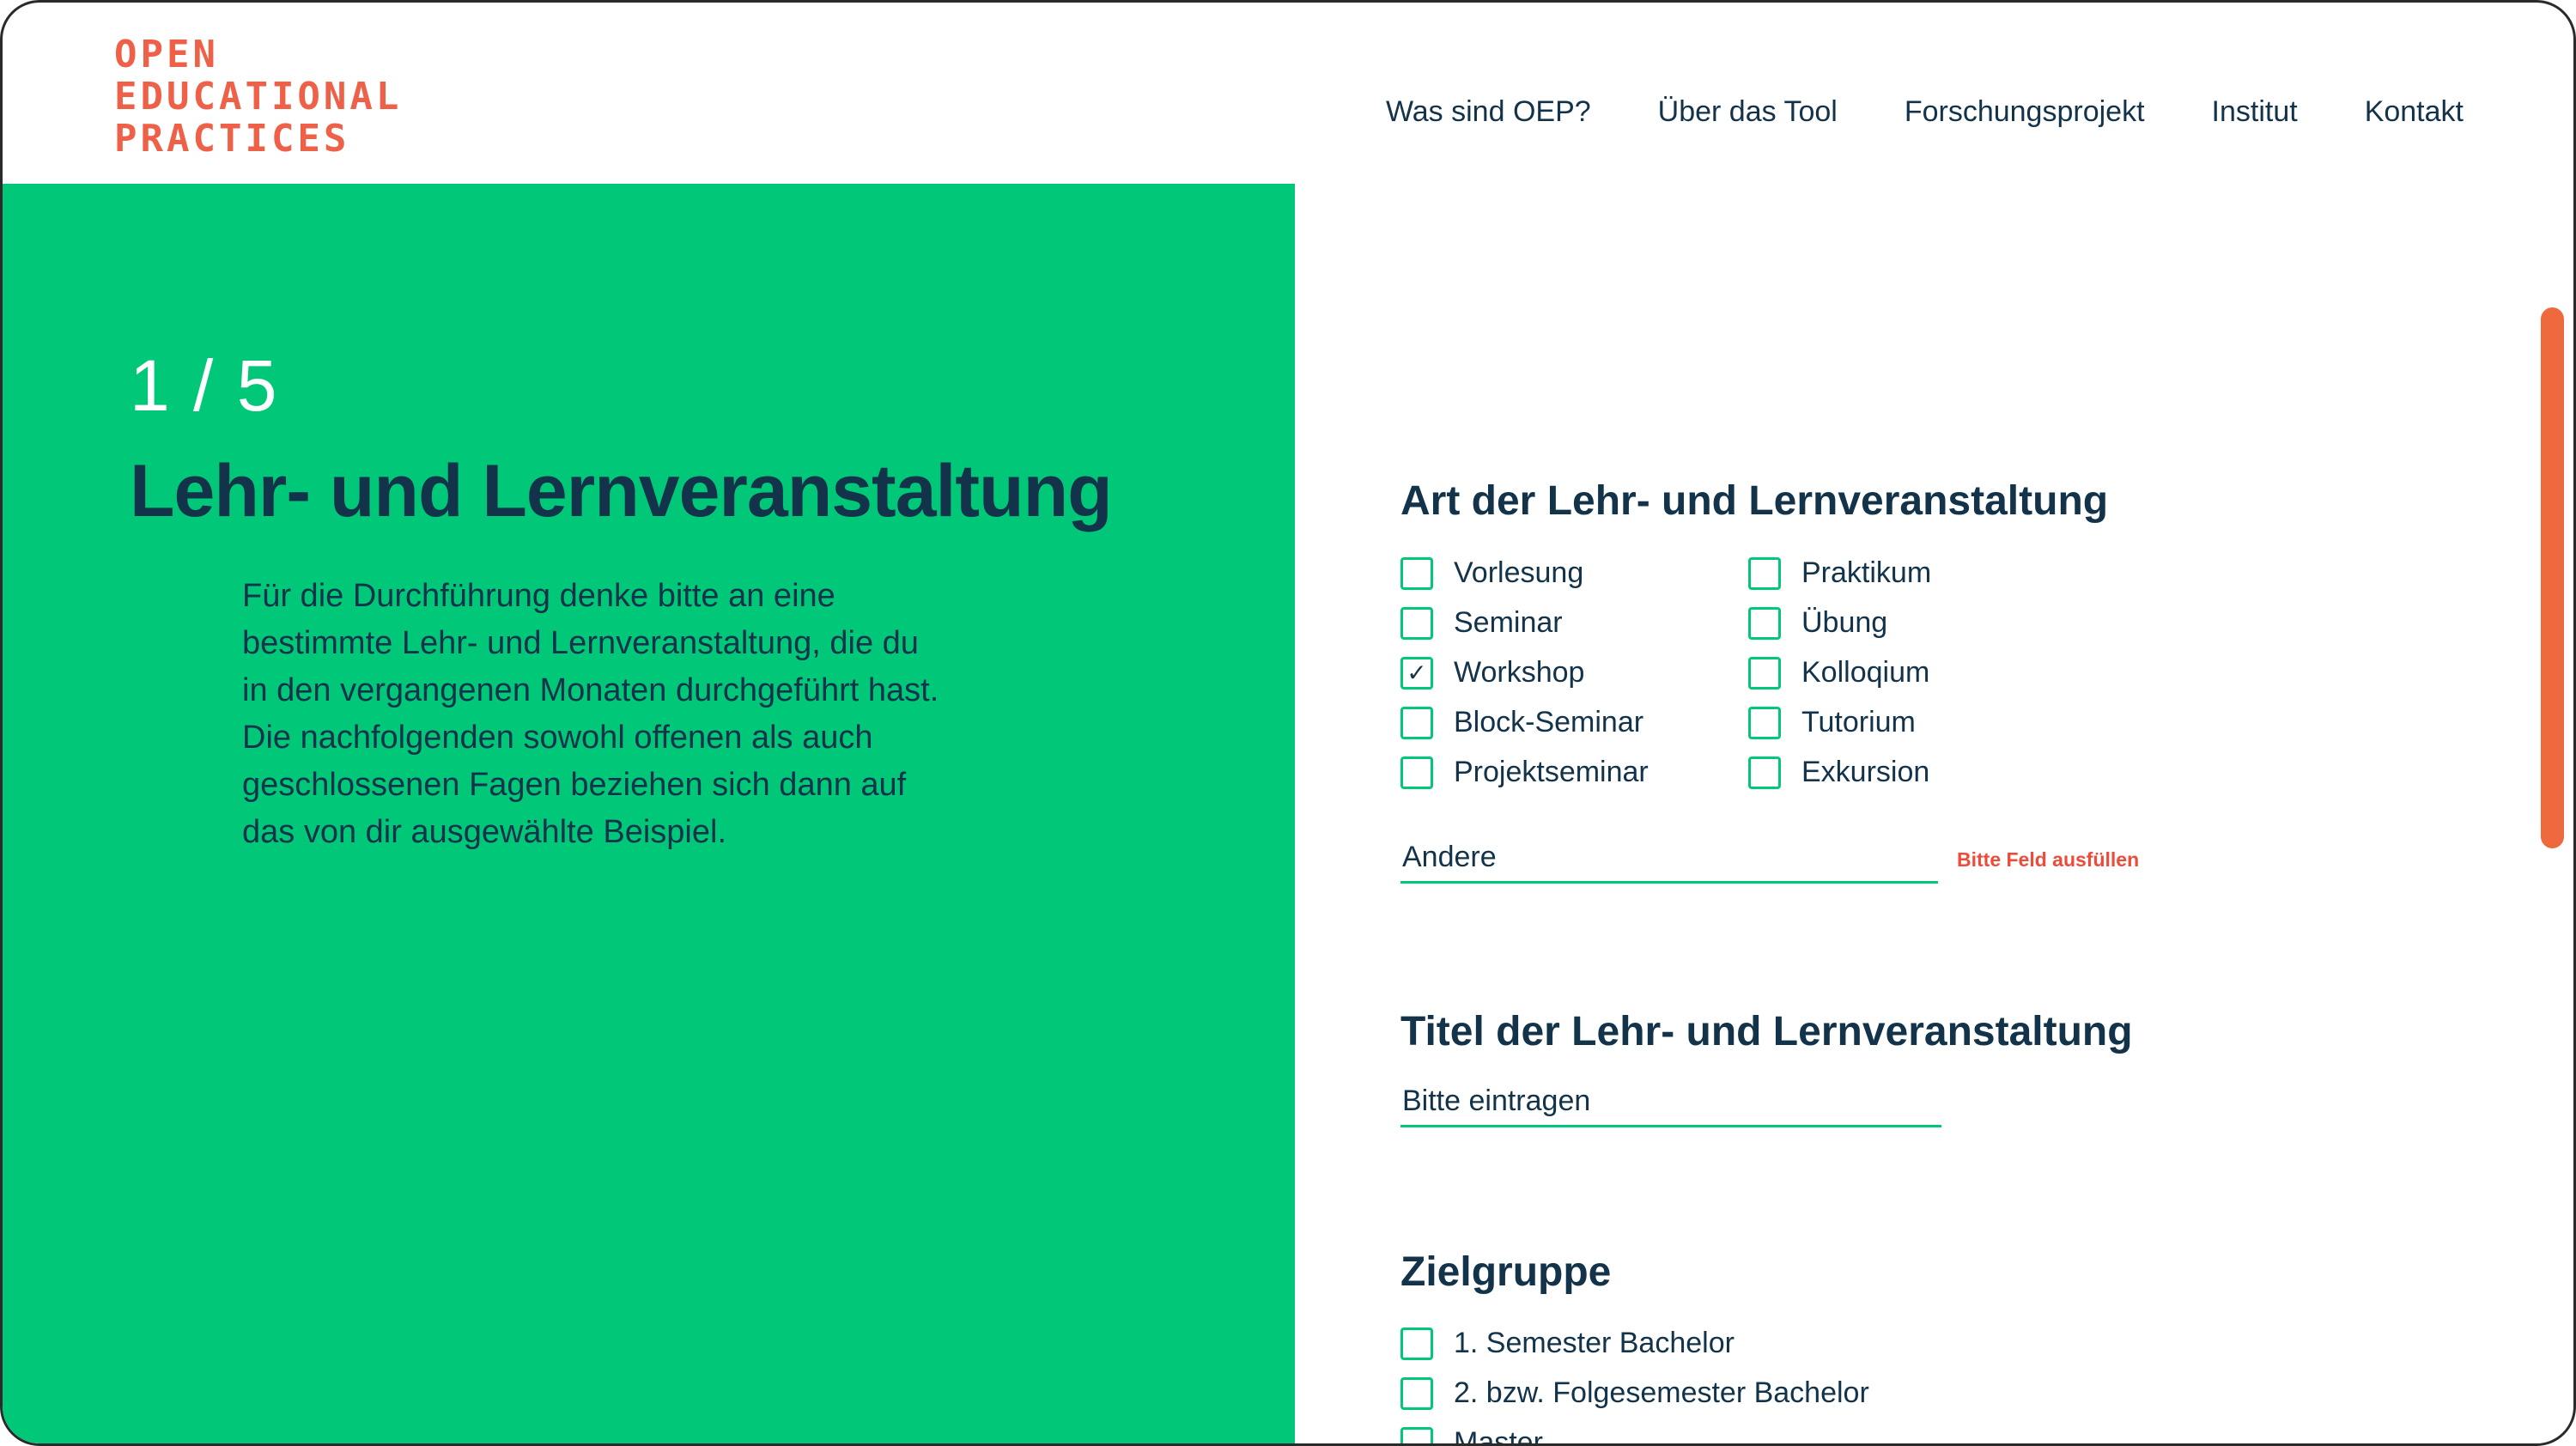  Describe the element at coordinates (1519, 672) in the screenshot. I see `option-label: Workshop` at that location.